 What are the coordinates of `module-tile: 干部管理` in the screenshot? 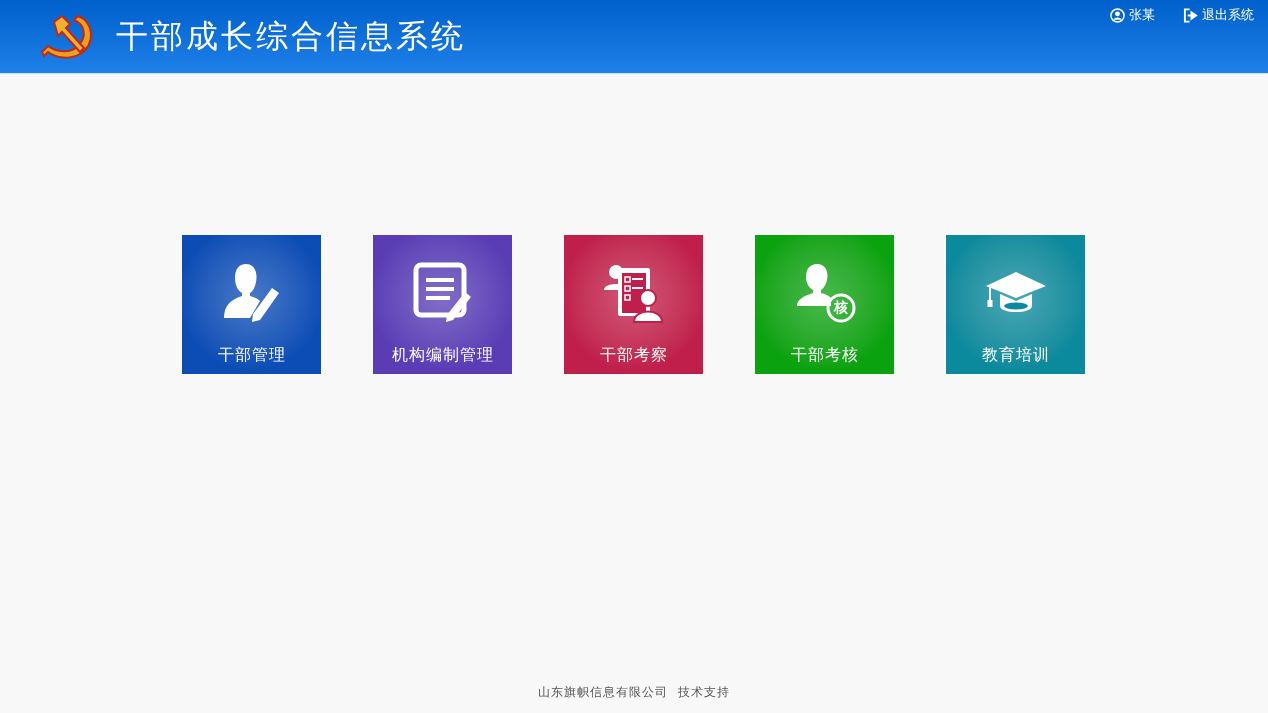 It's located at (251, 304).